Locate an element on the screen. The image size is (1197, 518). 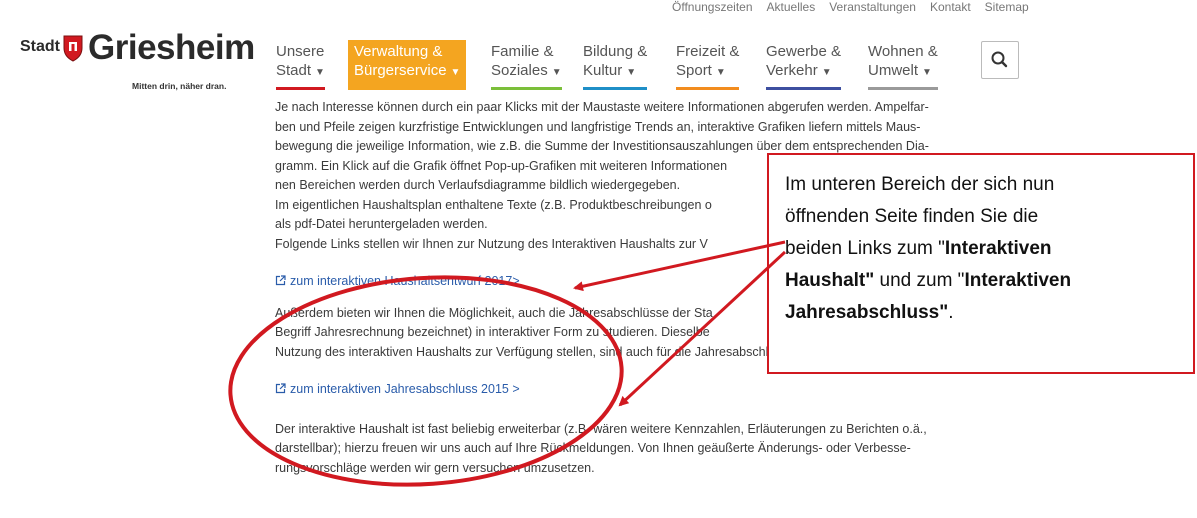
callout-line: . is located at coordinates (951, 312).